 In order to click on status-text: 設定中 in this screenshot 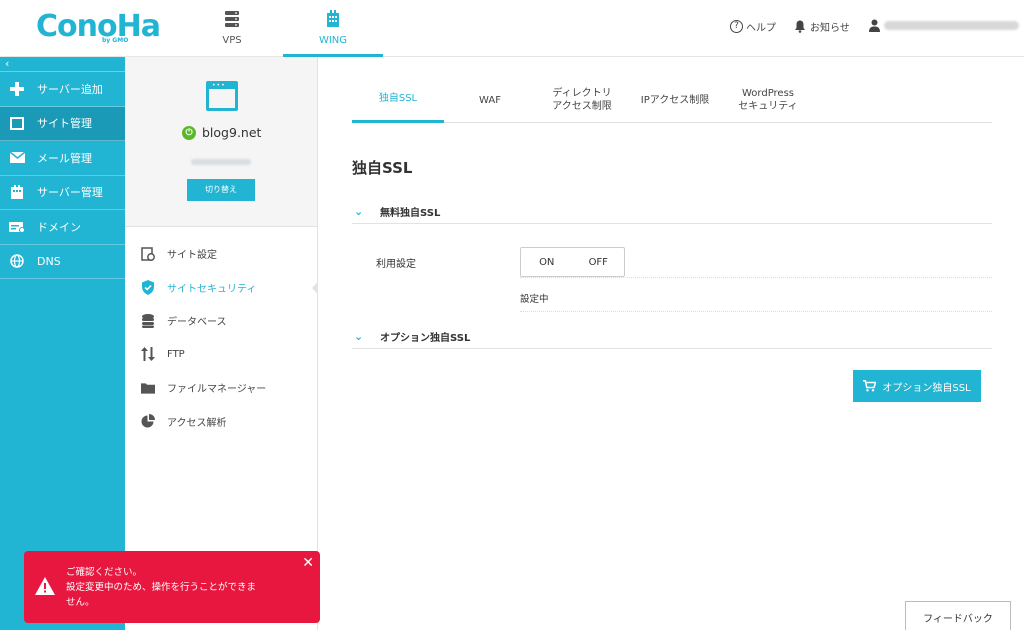, I will do `click(534, 299)`.